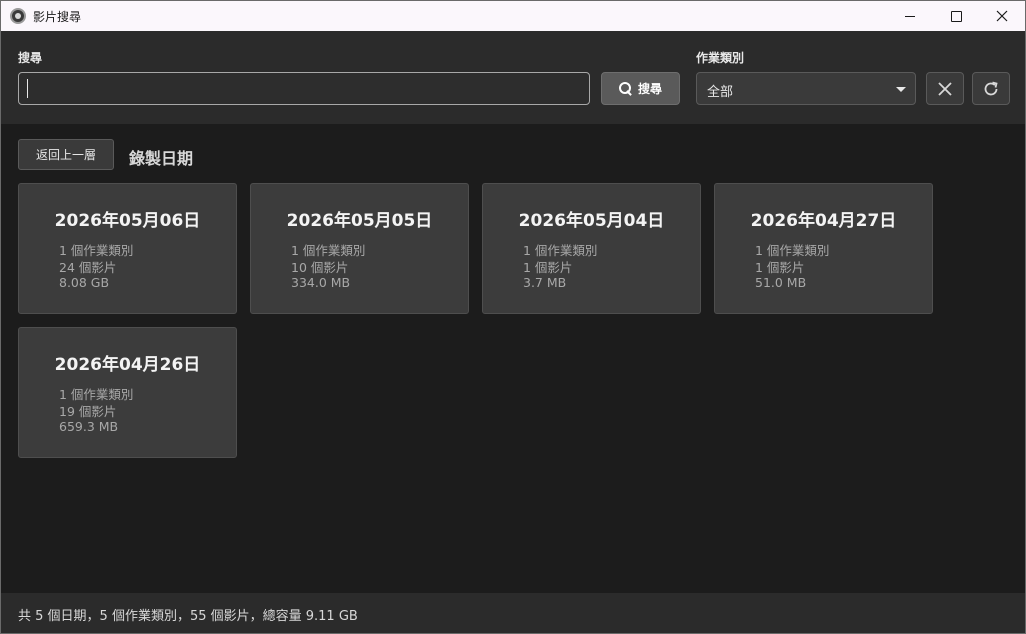 This screenshot has width=1026, height=634. Describe the element at coordinates (127, 221) in the screenshot. I see `card-date: 2026年05月06日` at that location.